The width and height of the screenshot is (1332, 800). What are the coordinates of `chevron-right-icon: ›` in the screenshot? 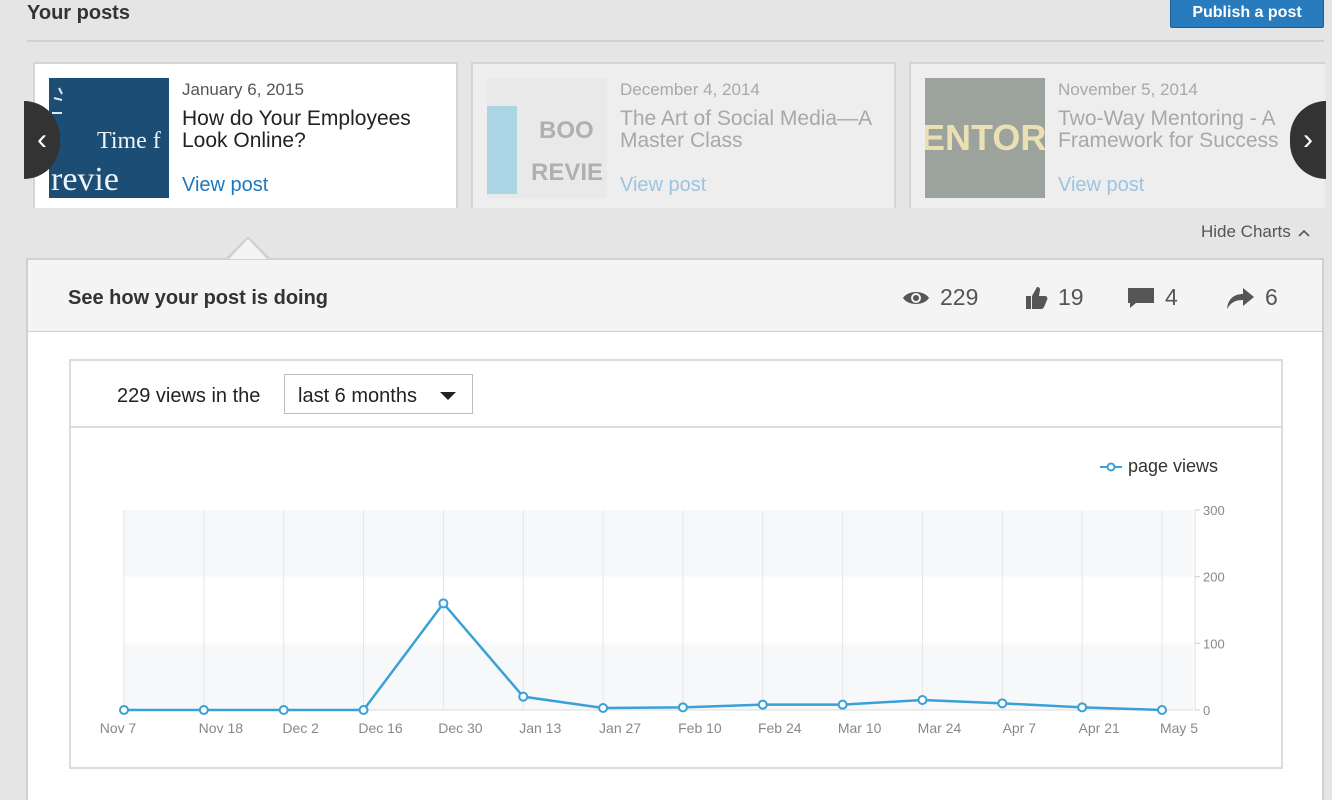 It's located at (1308, 139).